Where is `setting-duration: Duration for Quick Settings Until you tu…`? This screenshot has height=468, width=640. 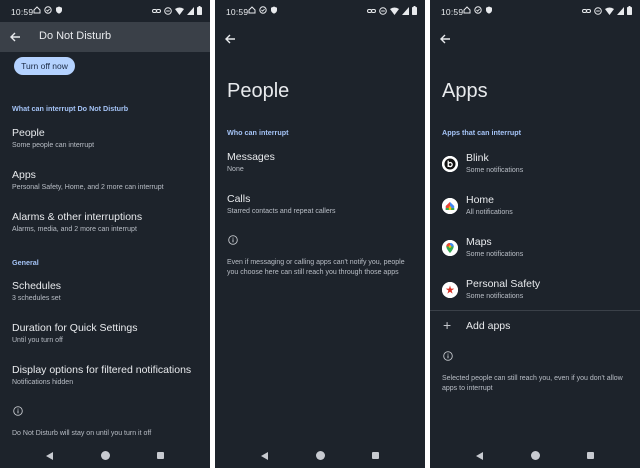 setting-duration: Duration for Quick Settings Until you tu… is located at coordinates (74, 333).